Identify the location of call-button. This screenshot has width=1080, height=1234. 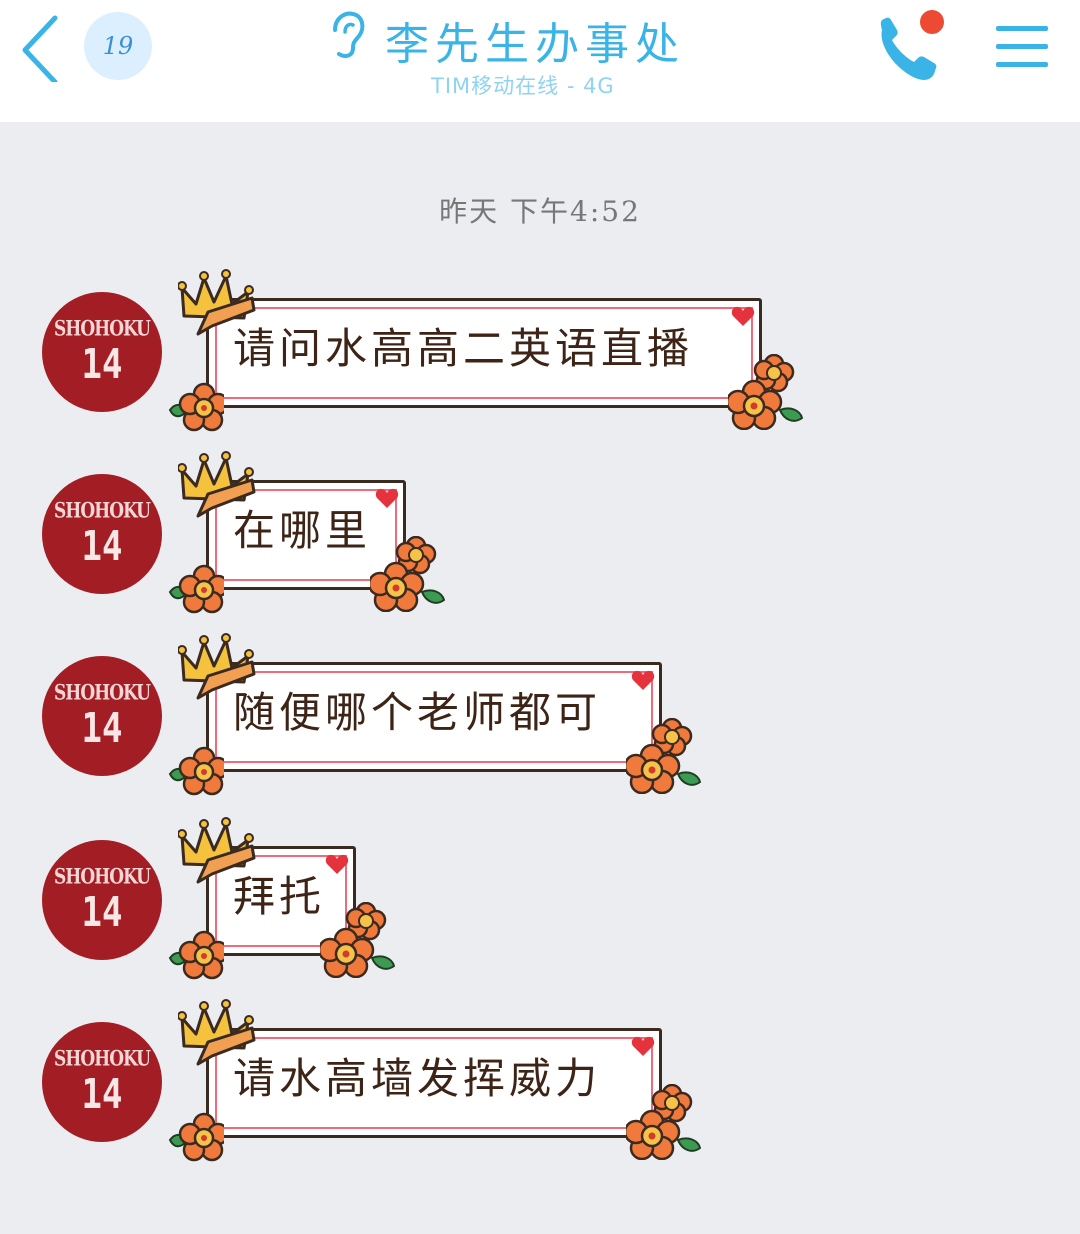
(906, 47).